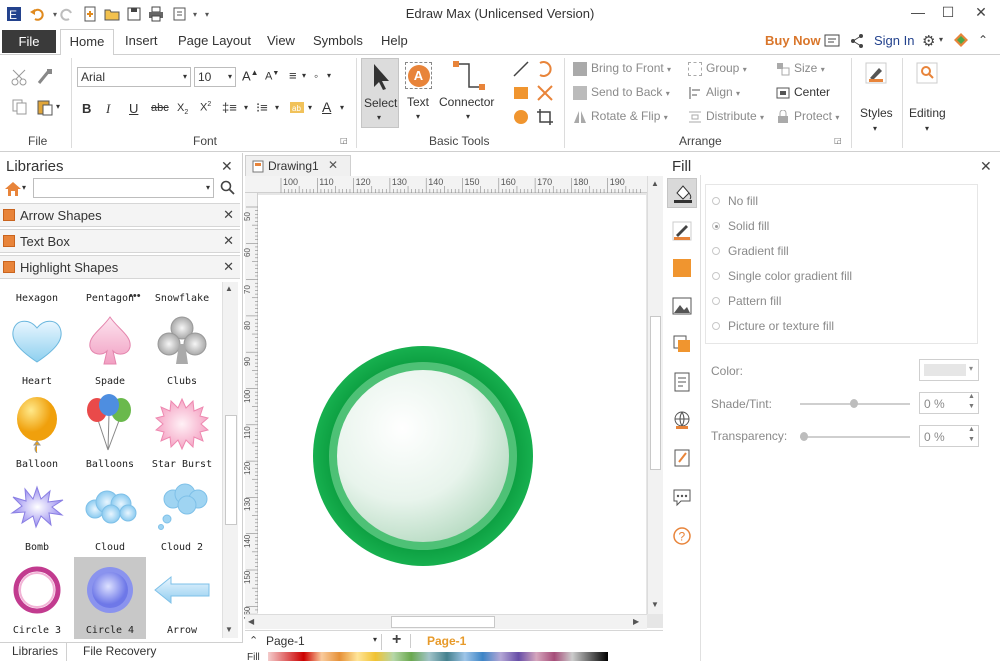 This screenshot has width=1000, height=661. Describe the element at coordinates (682, 193) in the screenshot. I see `fill-tool-selected` at that location.